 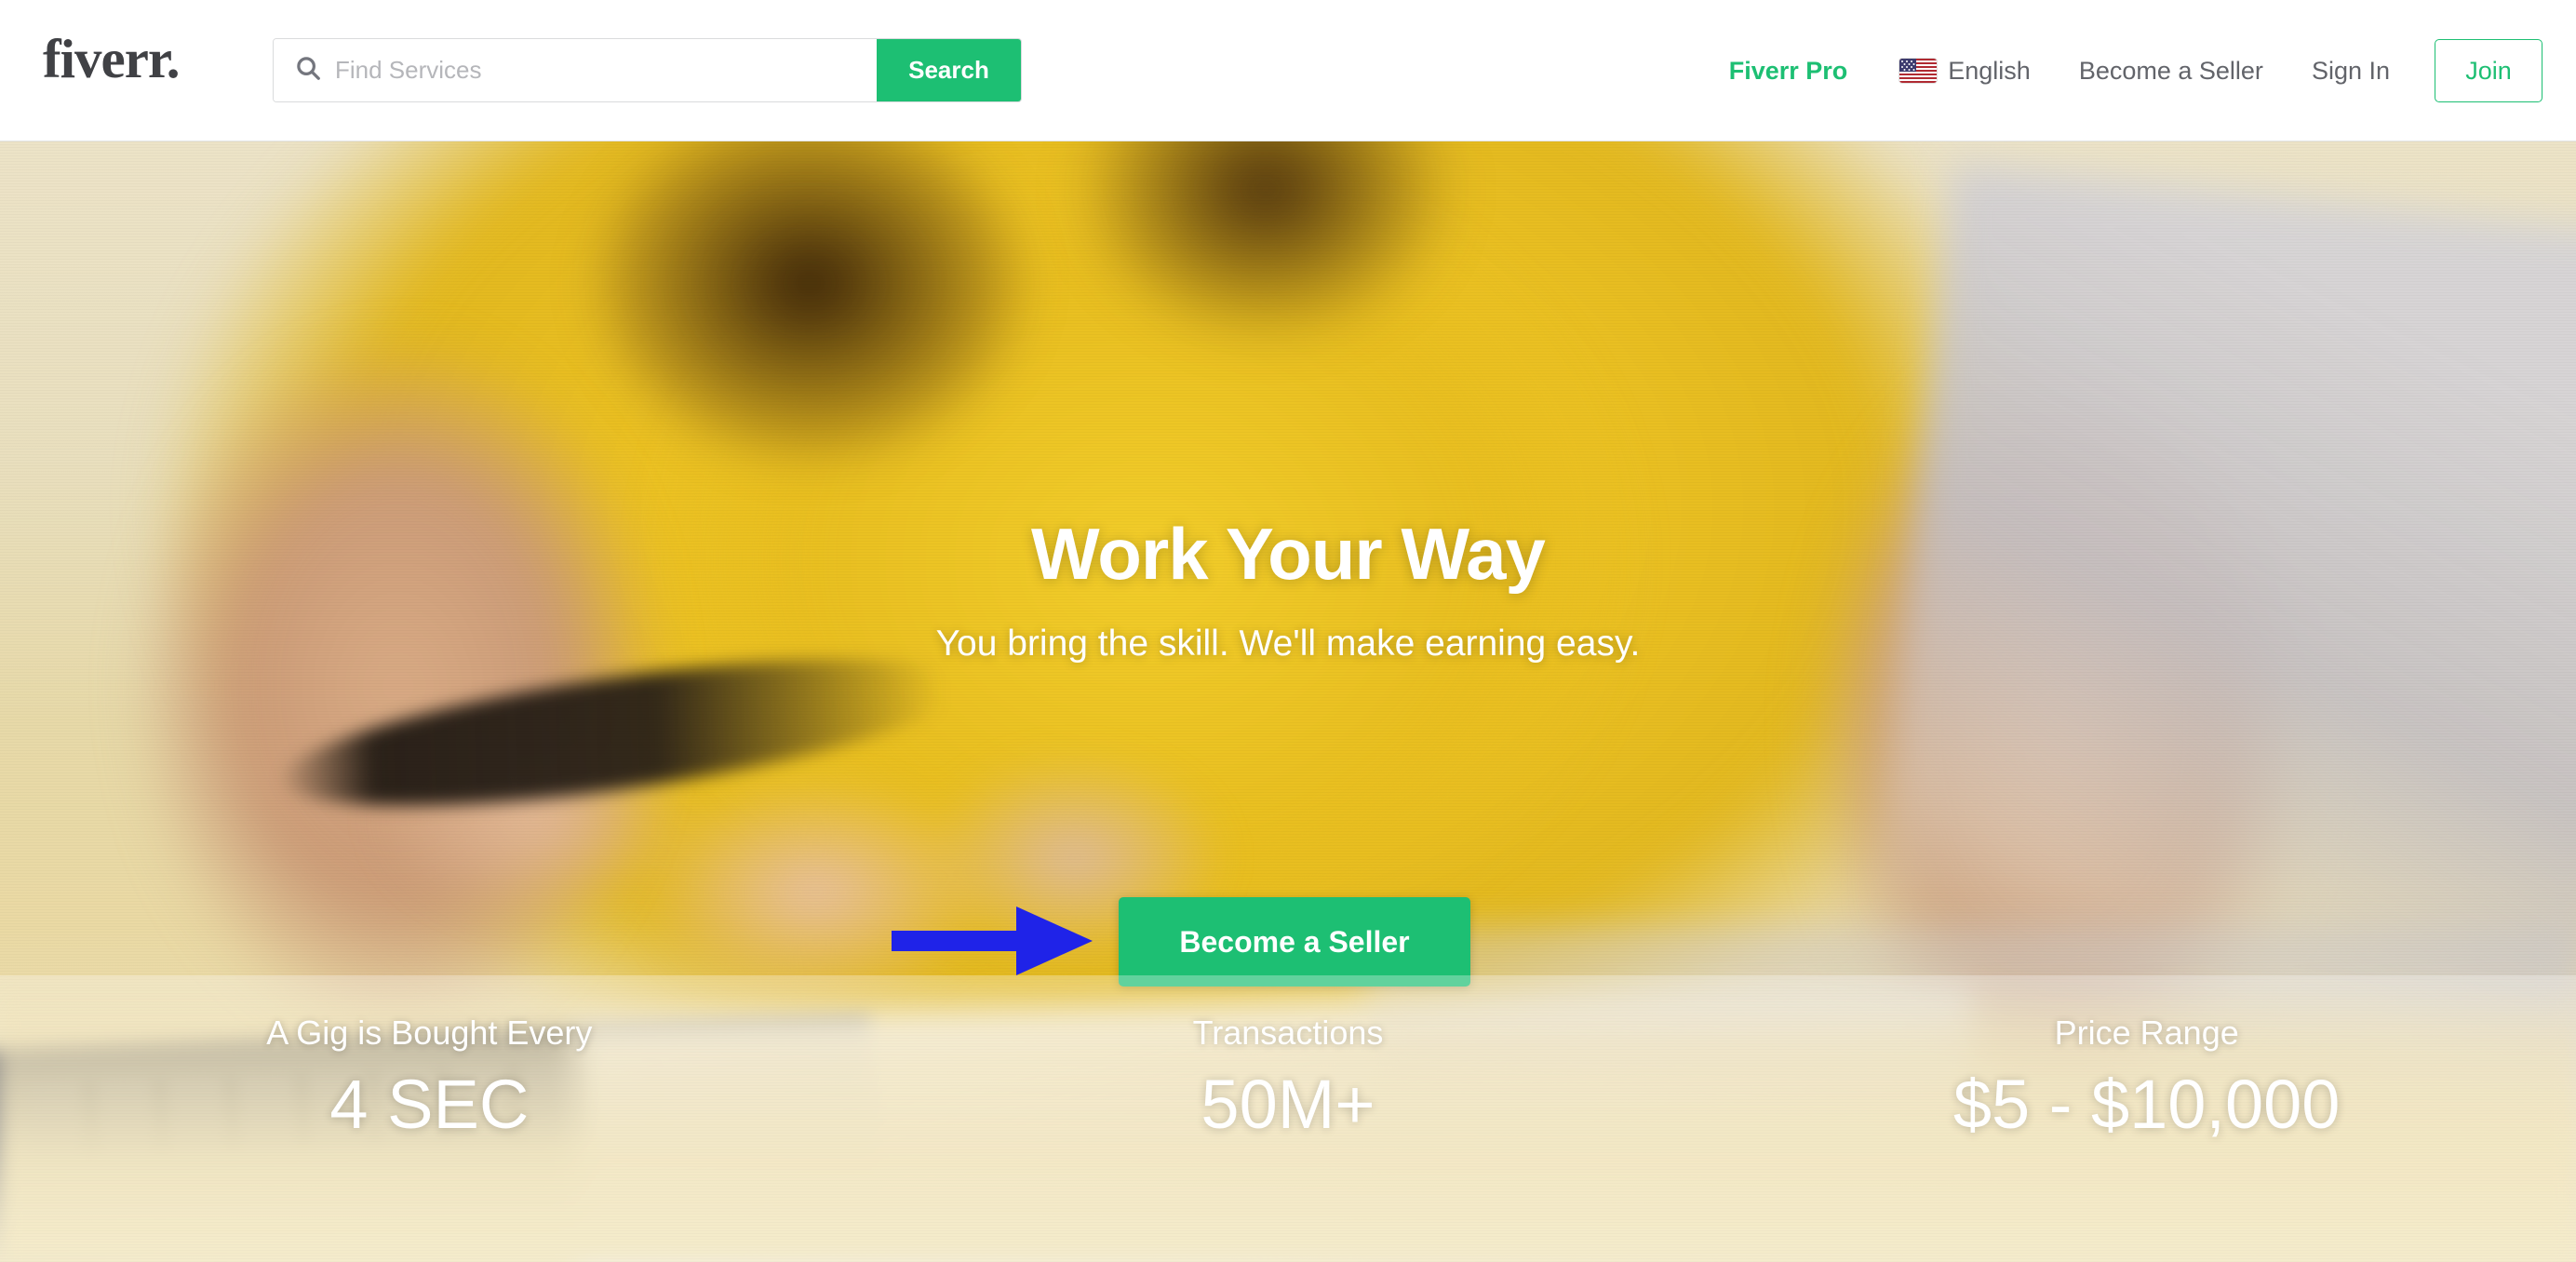 I want to click on nav-item-label: English, so click(x=1989, y=70).